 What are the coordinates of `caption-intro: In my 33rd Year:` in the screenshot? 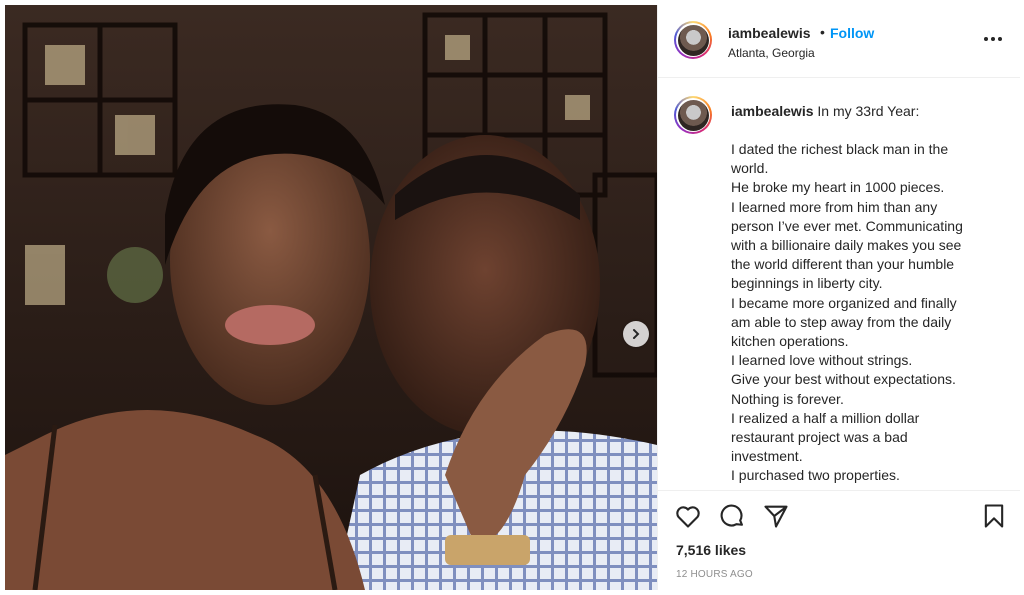 It's located at (868, 111).